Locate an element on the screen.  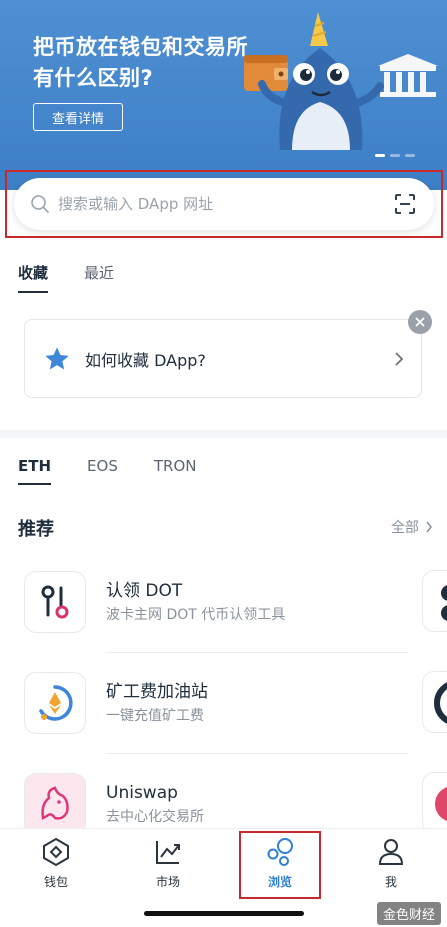
close-card-button is located at coordinates (420, 322).